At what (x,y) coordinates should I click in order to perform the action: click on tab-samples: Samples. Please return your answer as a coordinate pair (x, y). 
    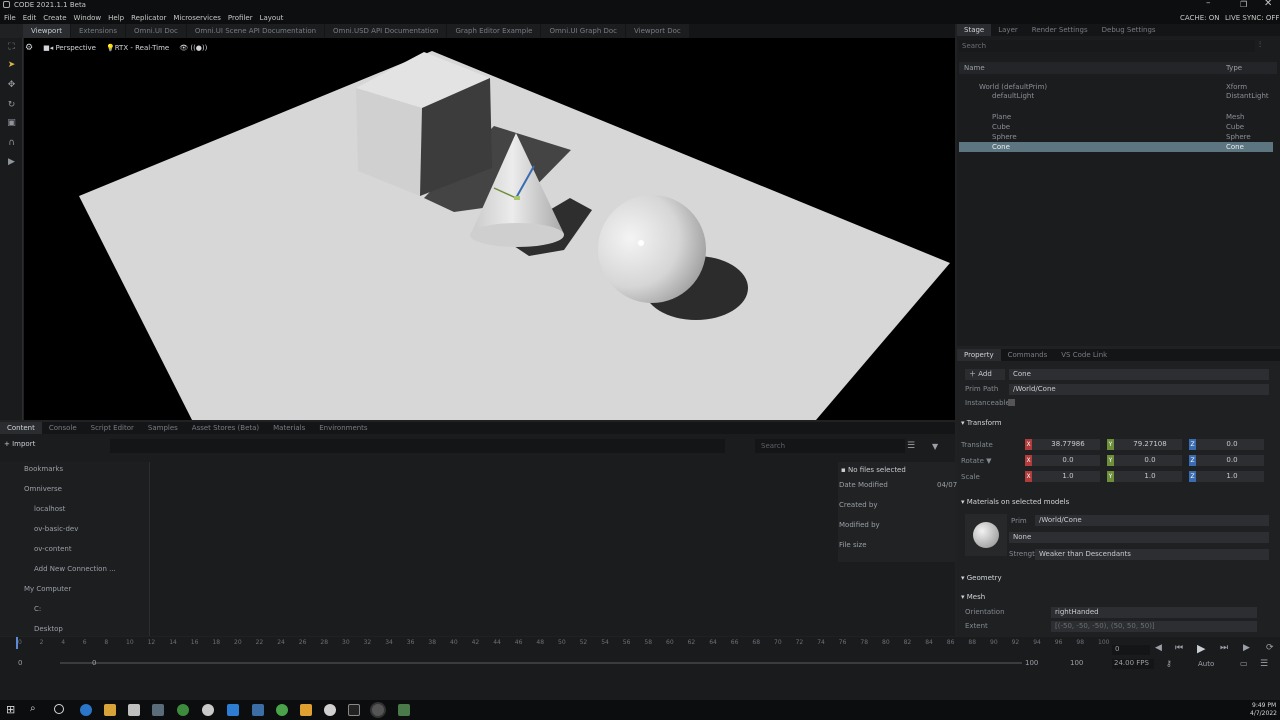
    Looking at the image, I should click on (163, 428).